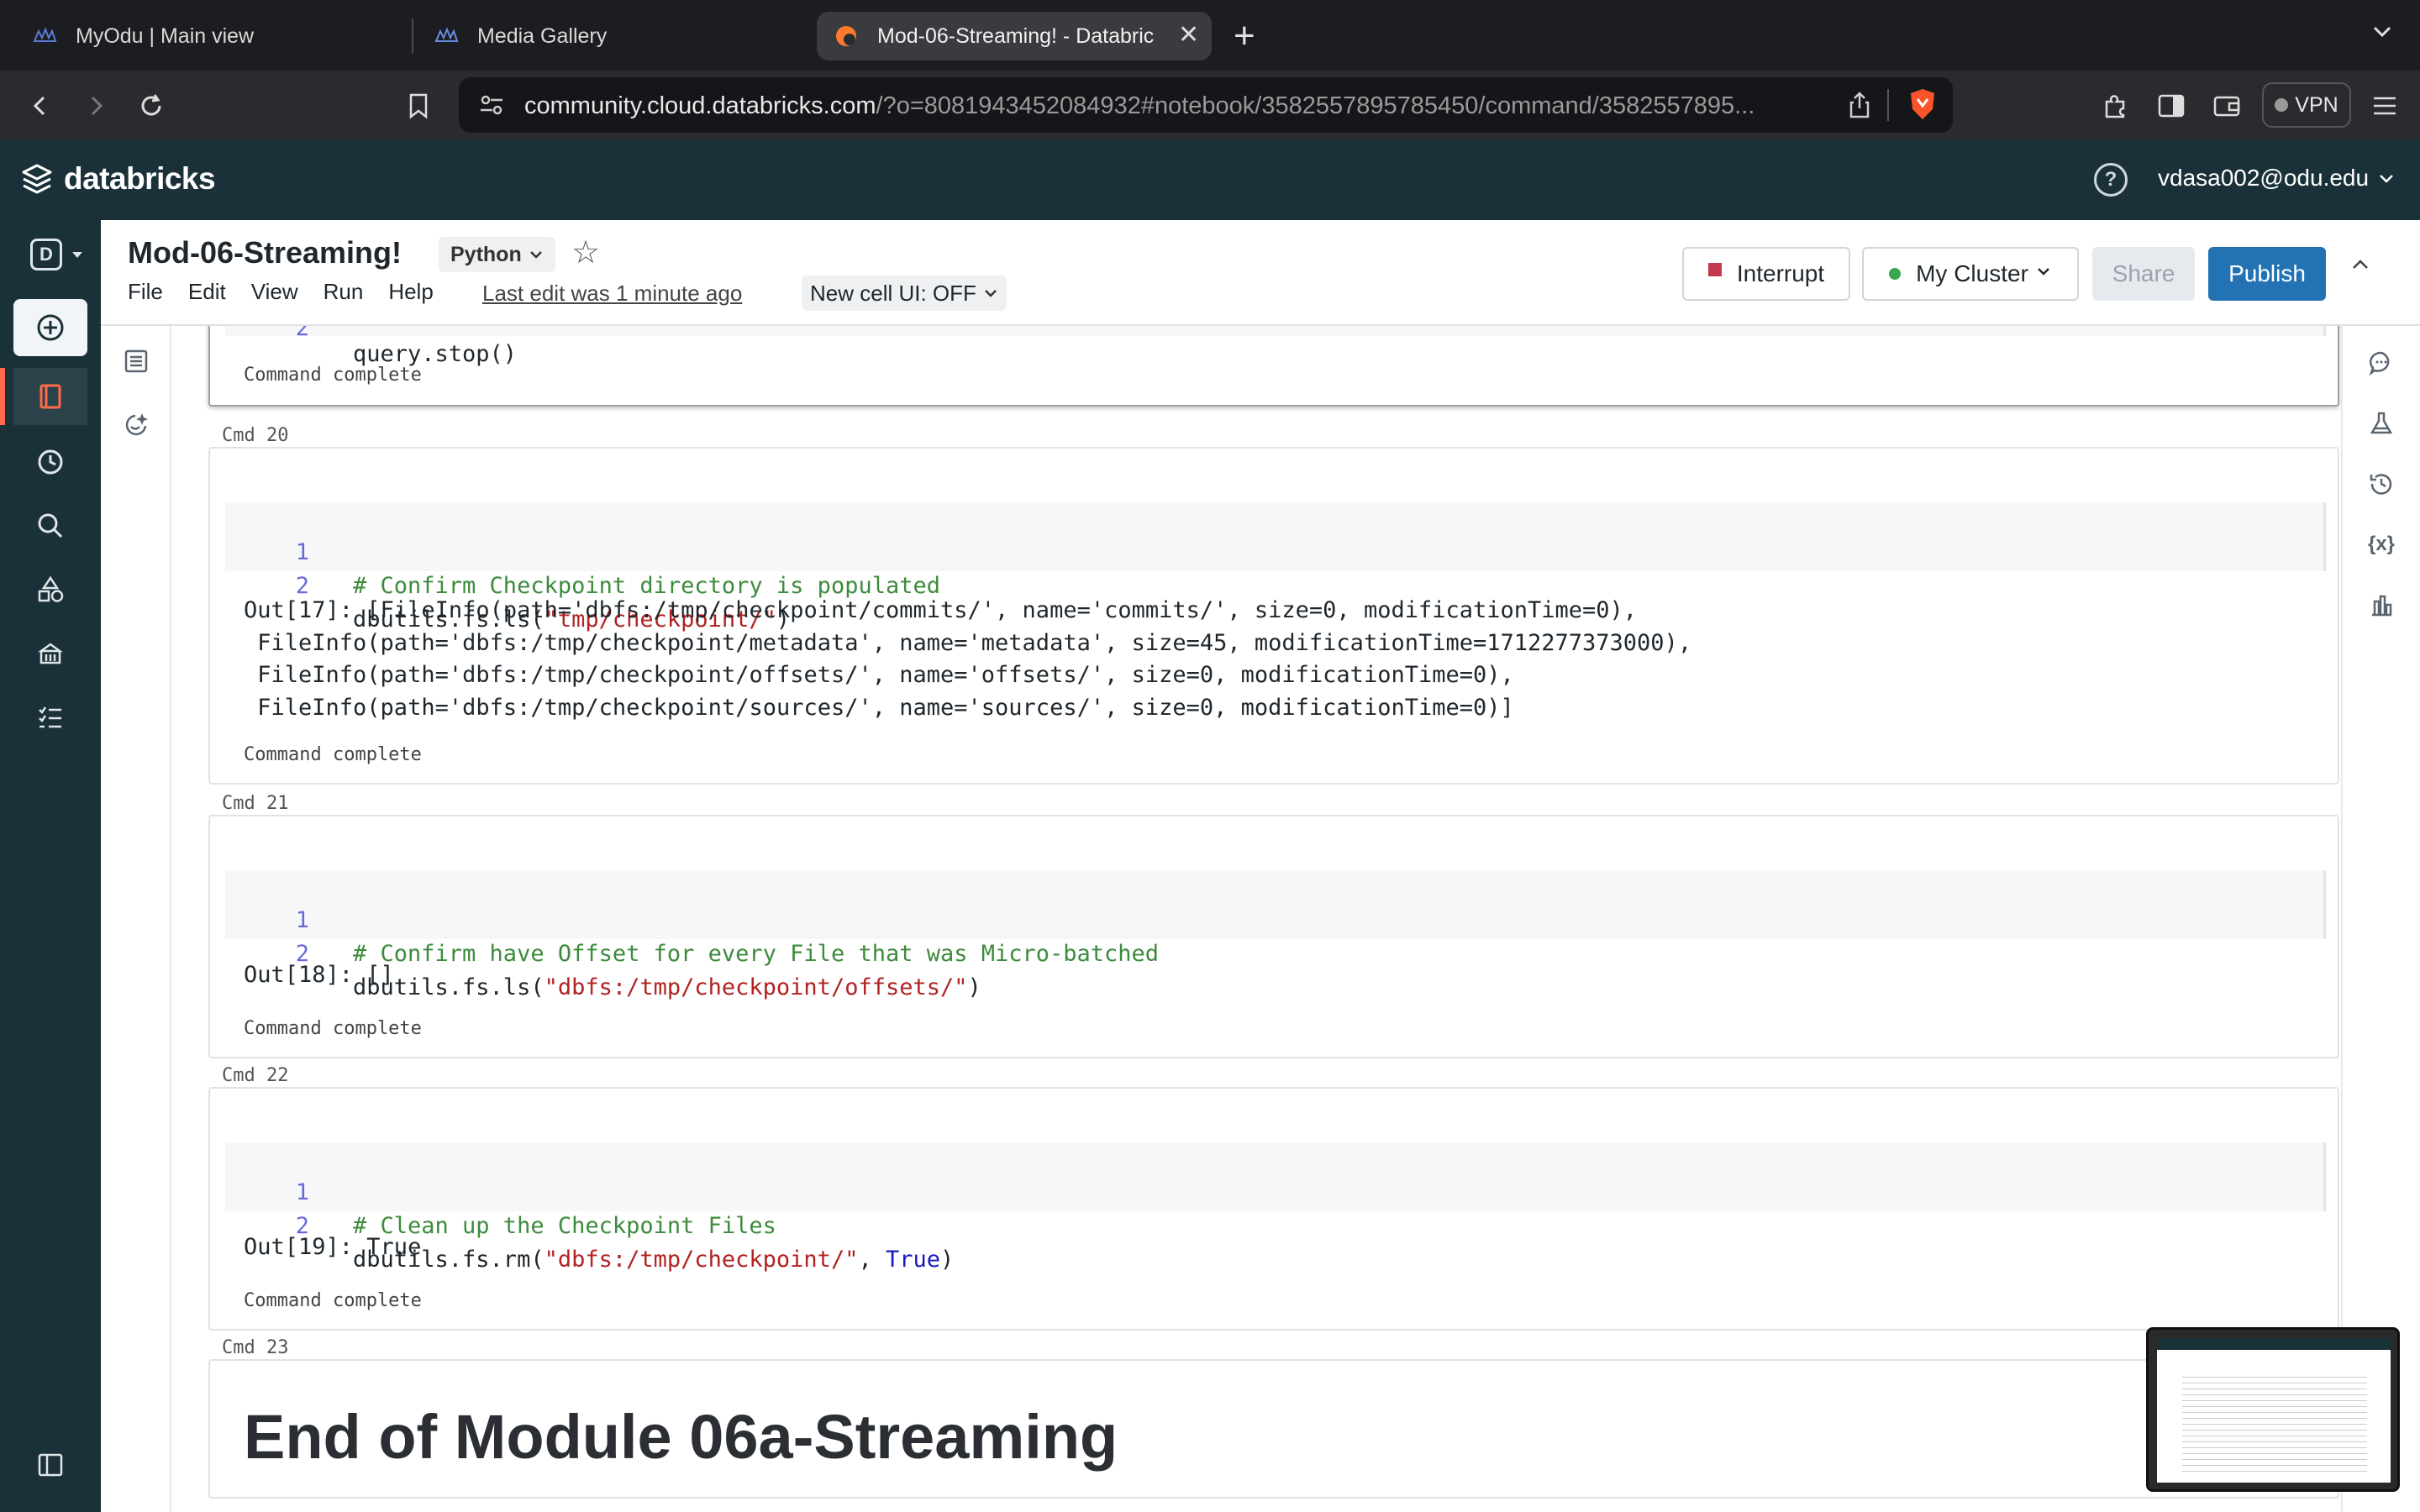  Describe the element at coordinates (207, 292) in the screenshot. I see `menu-edit: Edit` at that location.